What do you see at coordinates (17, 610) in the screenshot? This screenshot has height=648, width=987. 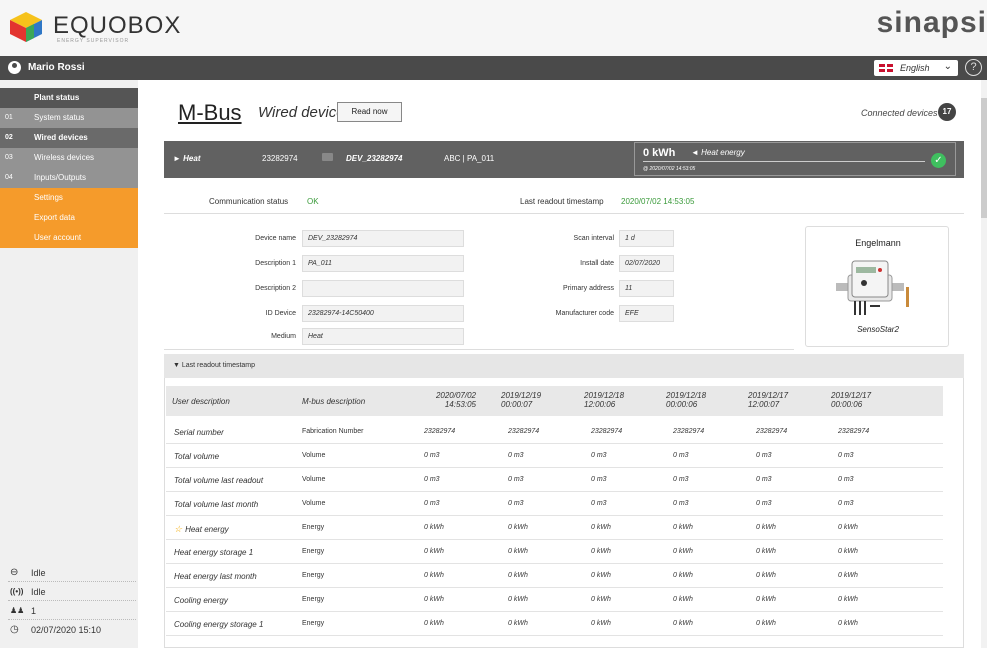 I see `users-icon: ♟♟` at bounding box center [17, 610].